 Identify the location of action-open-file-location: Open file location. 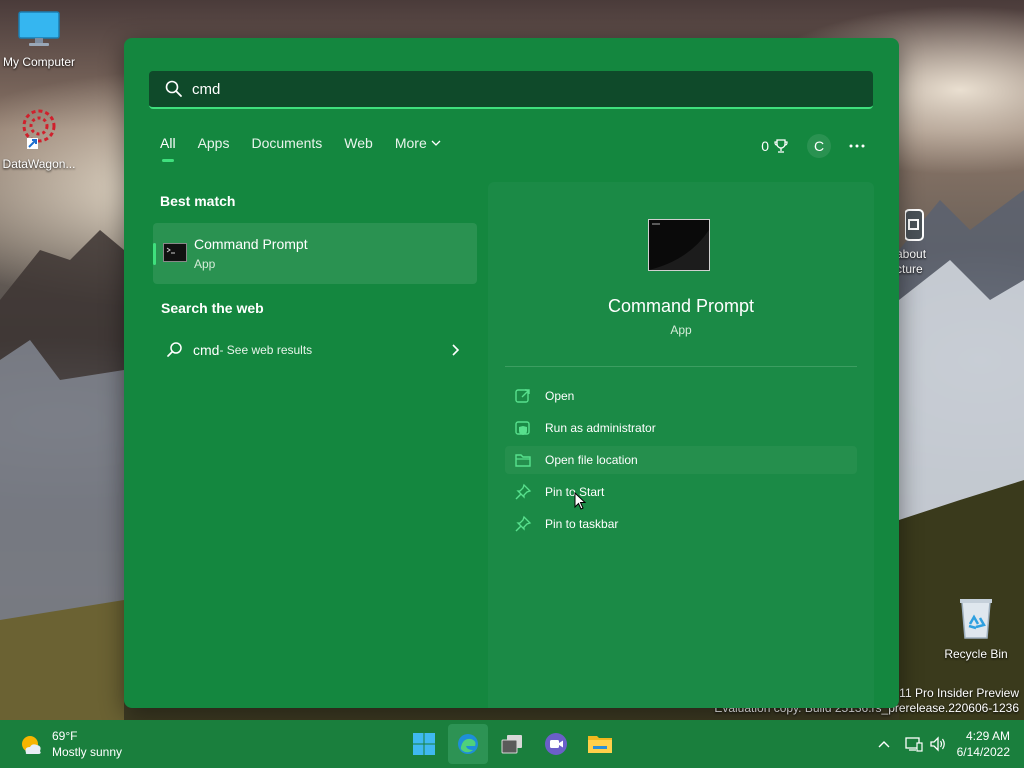
(681, 460).